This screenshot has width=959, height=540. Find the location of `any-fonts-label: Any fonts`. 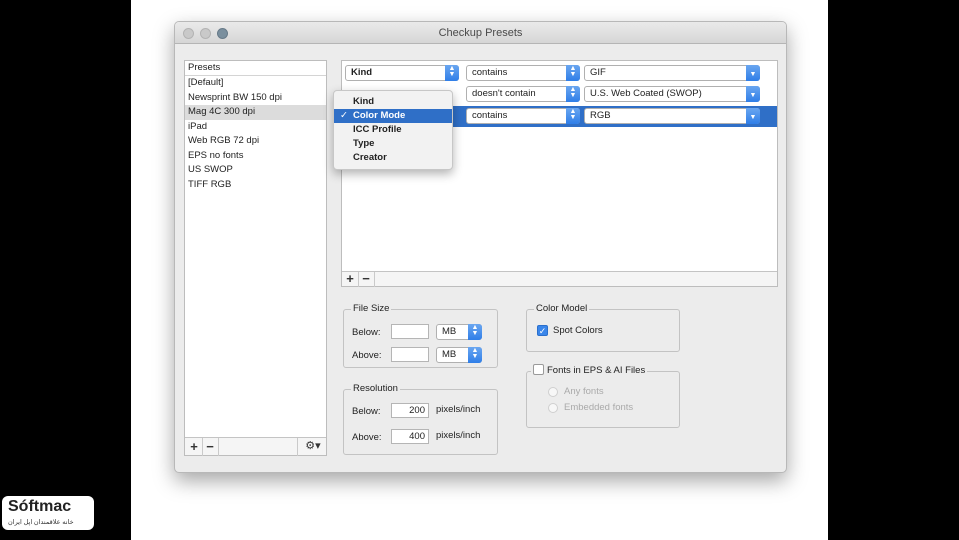

any-fonts-label: Any fonts is located at coordinates (584, 391).